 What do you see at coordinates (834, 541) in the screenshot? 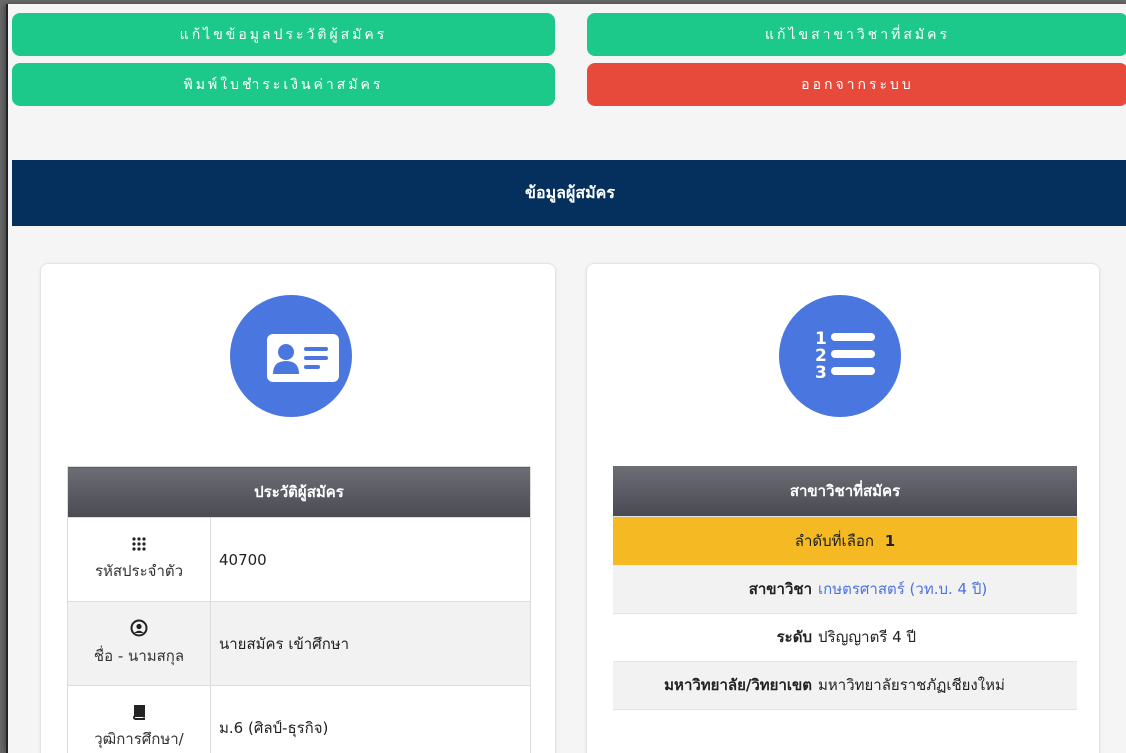
I see `order-label: ลำดับที่เลือก` at bounding box center [834, 541].